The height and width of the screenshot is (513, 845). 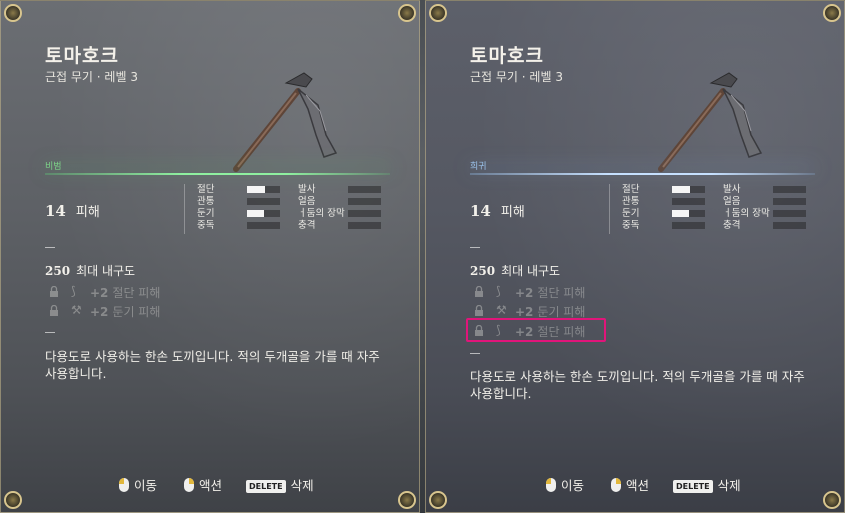 What do you see at coordinates (478, 167) in the screenshot?
I see `rarity-label: 희귀` at bounding box center [478, 167].